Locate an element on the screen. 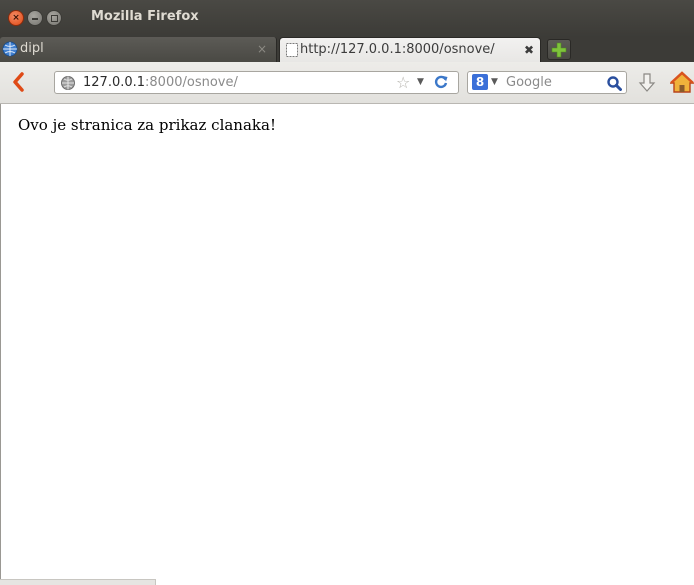  tab-close-icon: × is located at coordinates (262, 49).